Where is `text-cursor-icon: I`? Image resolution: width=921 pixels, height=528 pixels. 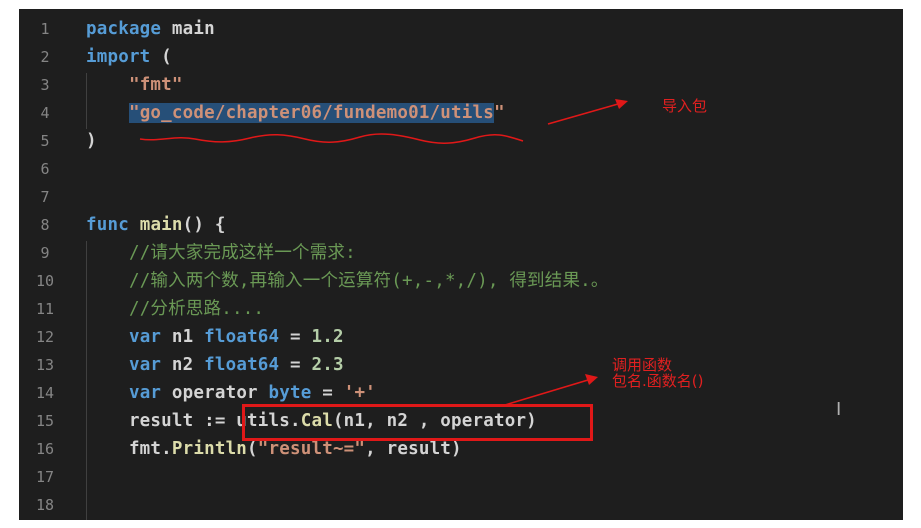 text-cursor-icon: I is located at coordinates (839, 409).